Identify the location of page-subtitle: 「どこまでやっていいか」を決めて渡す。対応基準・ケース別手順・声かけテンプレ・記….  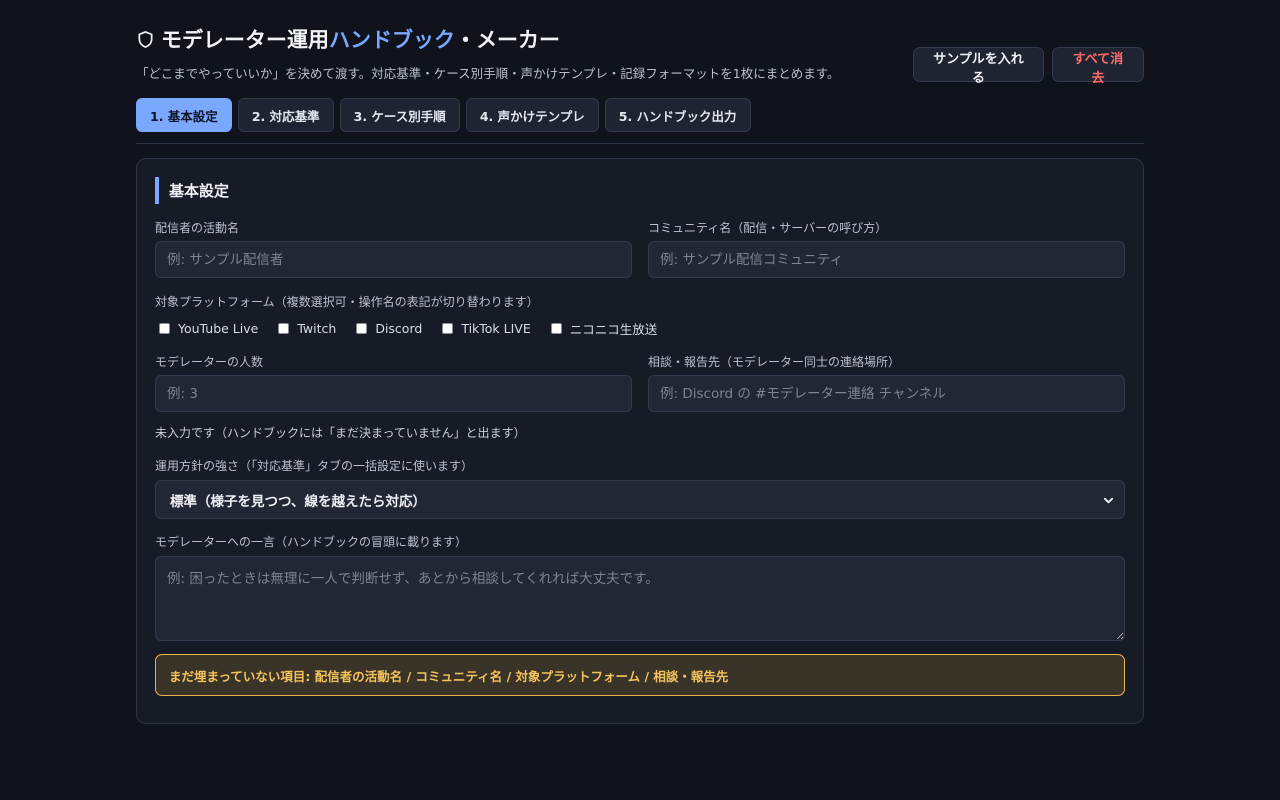
(488, 73).